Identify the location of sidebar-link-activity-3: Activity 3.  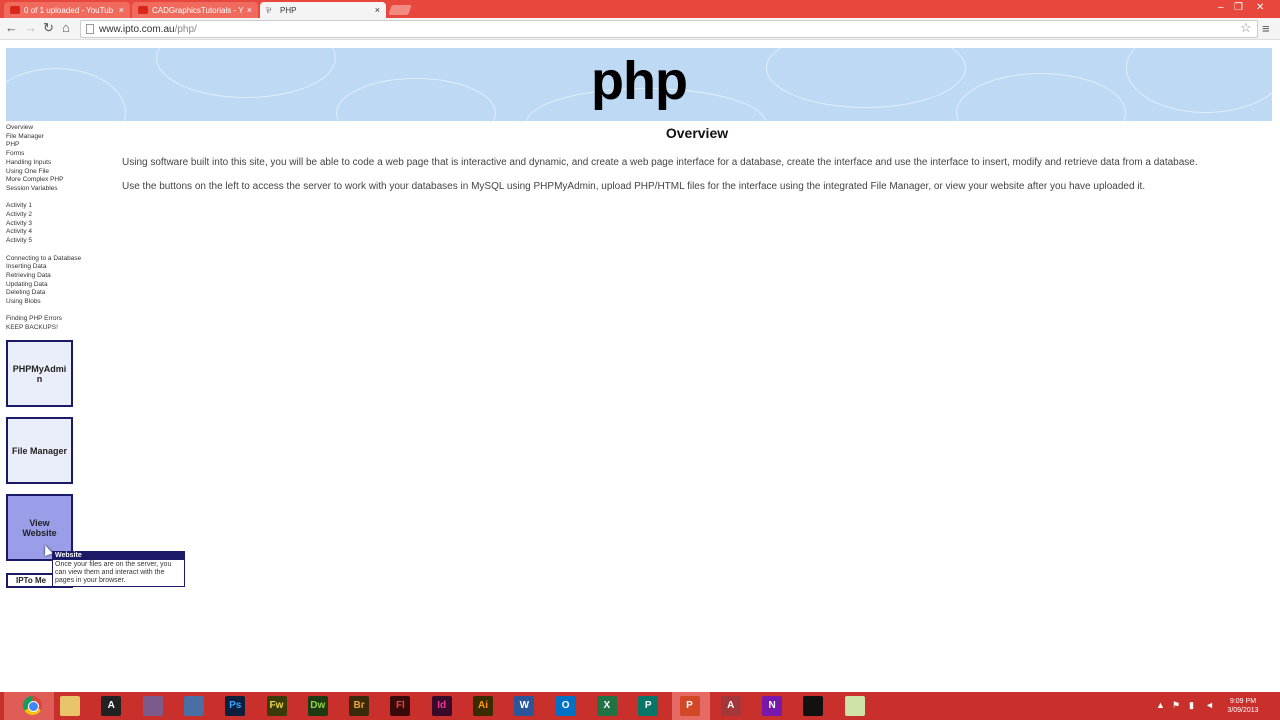
(56, 224).